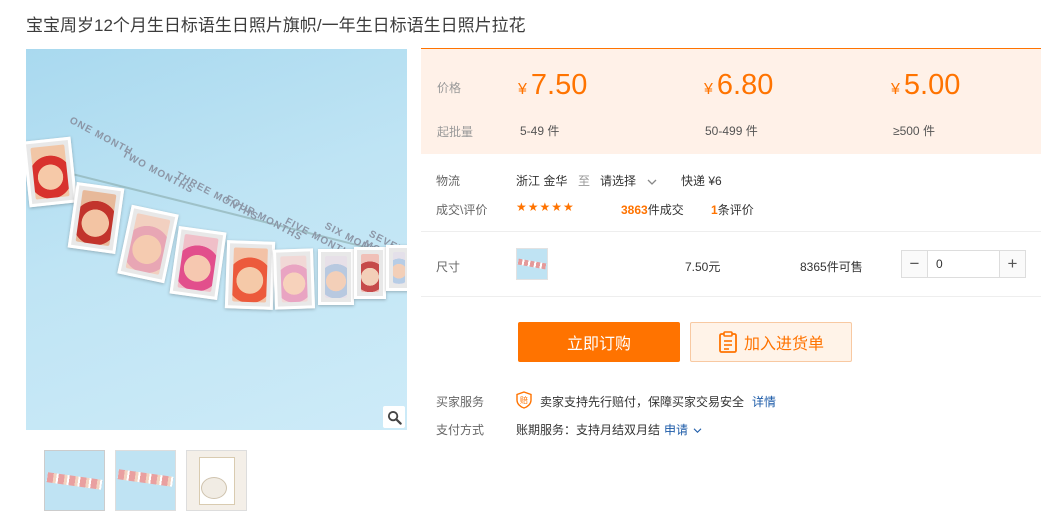  What do you see at coordinates (628, 180) in the screenshot?
I see `destination-select: 请选择` at bounding box center [628, 180].